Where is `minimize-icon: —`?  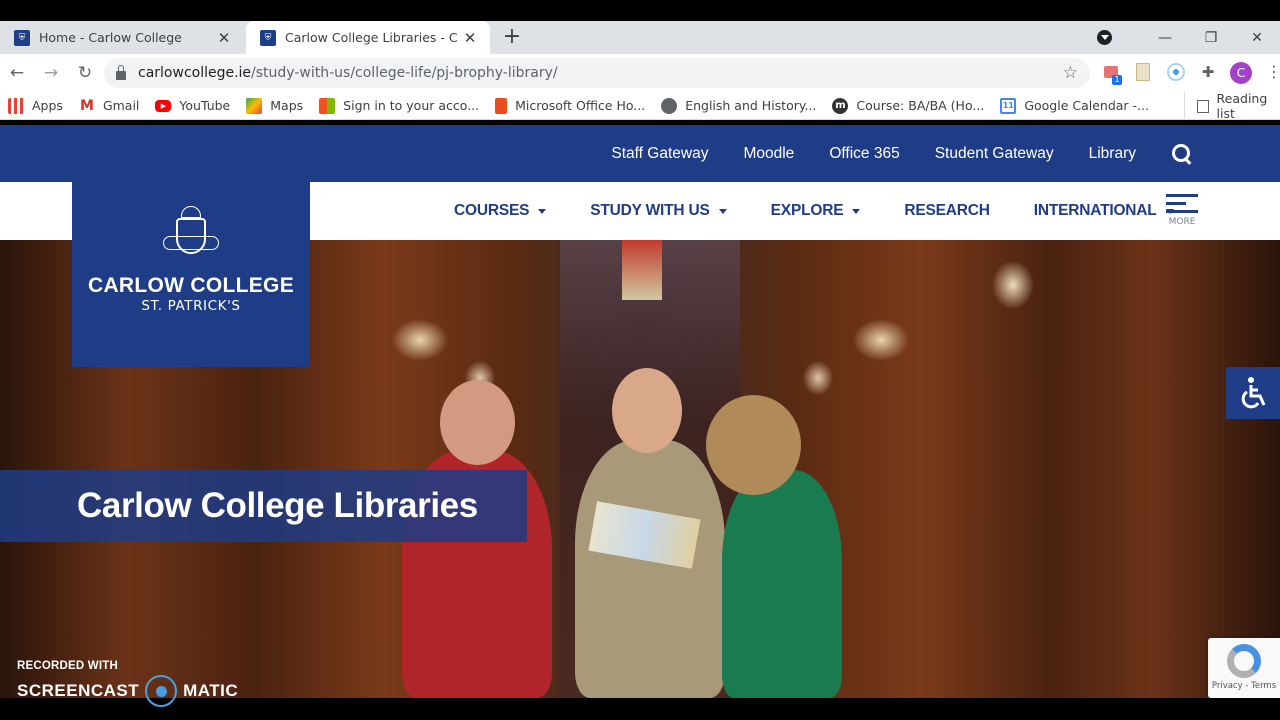 minimize-icon: — is located at coordinates (1165, 38).